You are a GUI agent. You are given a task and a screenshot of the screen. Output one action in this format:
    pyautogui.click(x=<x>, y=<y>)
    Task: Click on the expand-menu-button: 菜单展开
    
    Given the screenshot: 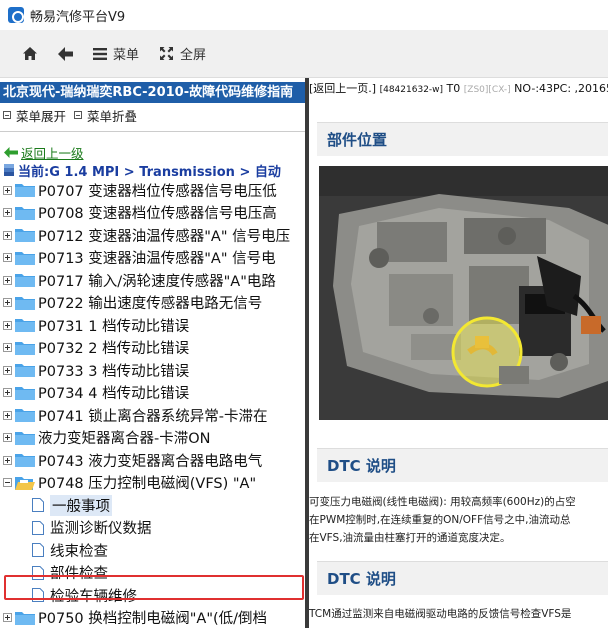 What is the action you would take?
    pyautogui.click(x=34, y=115)
    